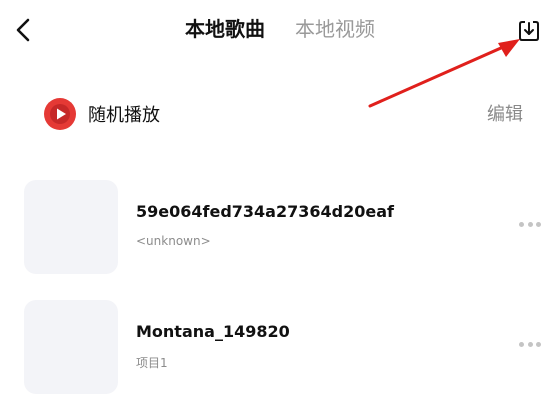 This screenshot has width=556, height=410. What do you see at coordinates (265, 211) in the screenshot?
I see `song-title: 59e064fed734a27364d20eaf` at bounding box center [265, 211].